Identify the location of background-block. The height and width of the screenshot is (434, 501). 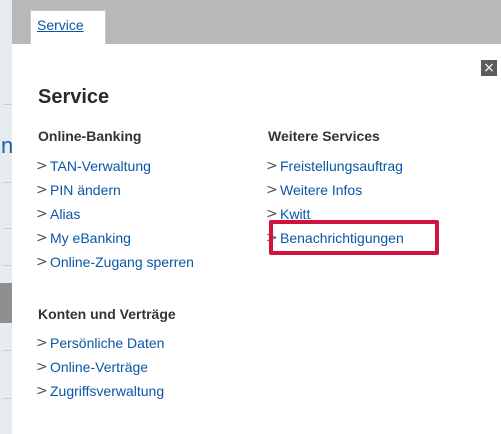
(6, 303).